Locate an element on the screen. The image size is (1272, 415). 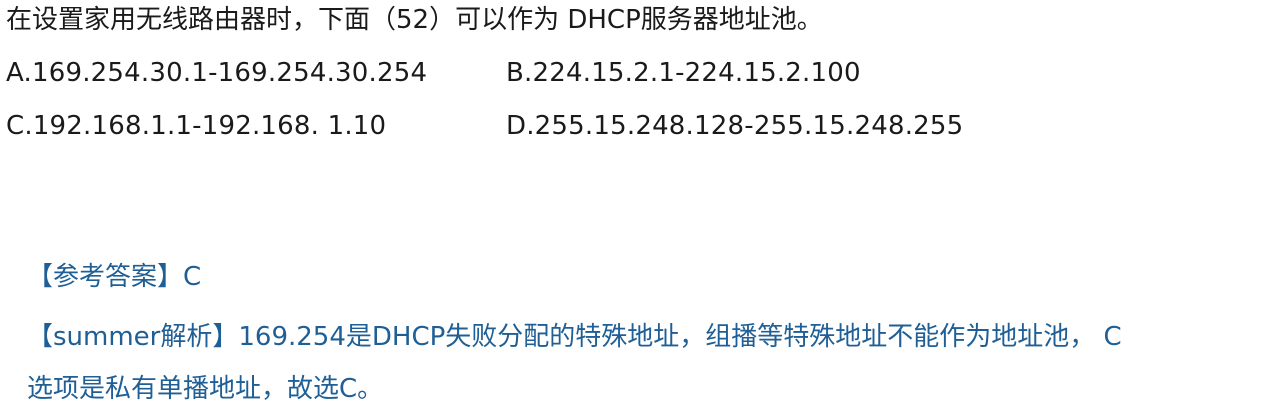
option-a: A.169.254.30.1-169.254.30.254 is located at coordinates (217, 73).